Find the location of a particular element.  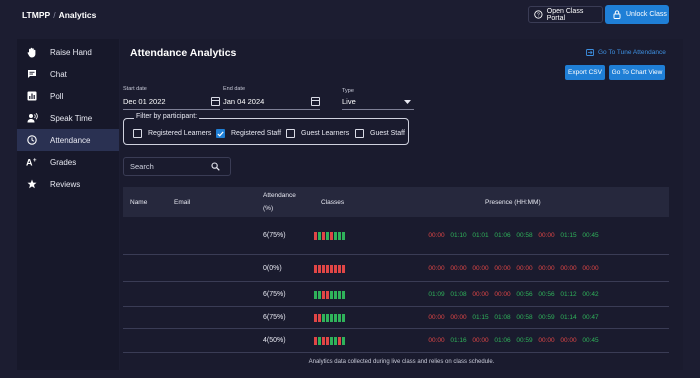

sidebar-item-speak-time: Speak Time is located at coordinates (68, 118).